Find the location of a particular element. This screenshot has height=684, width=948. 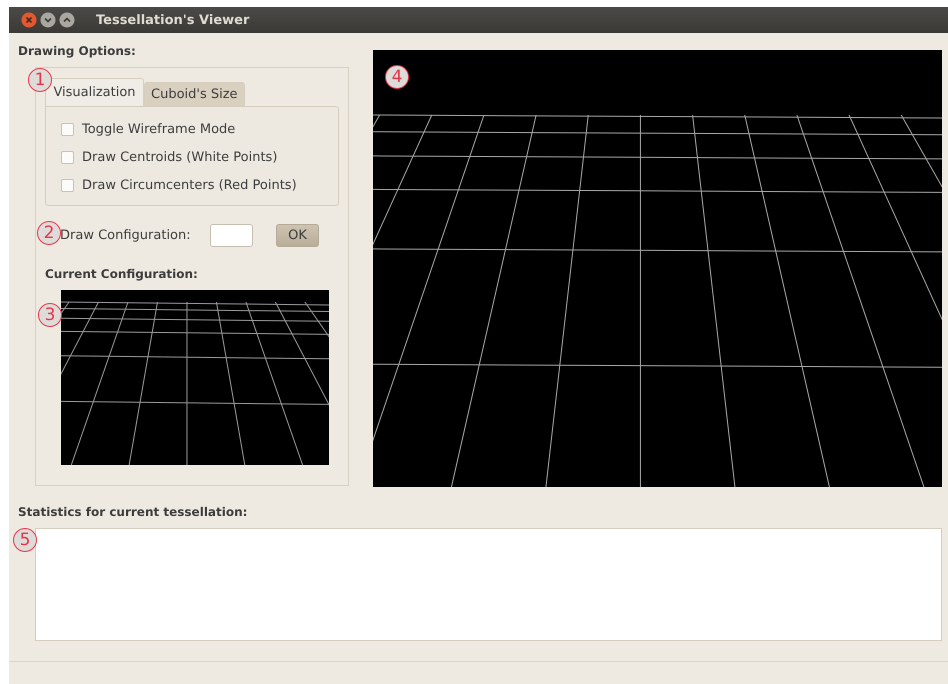

callout-marker: 1 is located at coordinates (40, 80).